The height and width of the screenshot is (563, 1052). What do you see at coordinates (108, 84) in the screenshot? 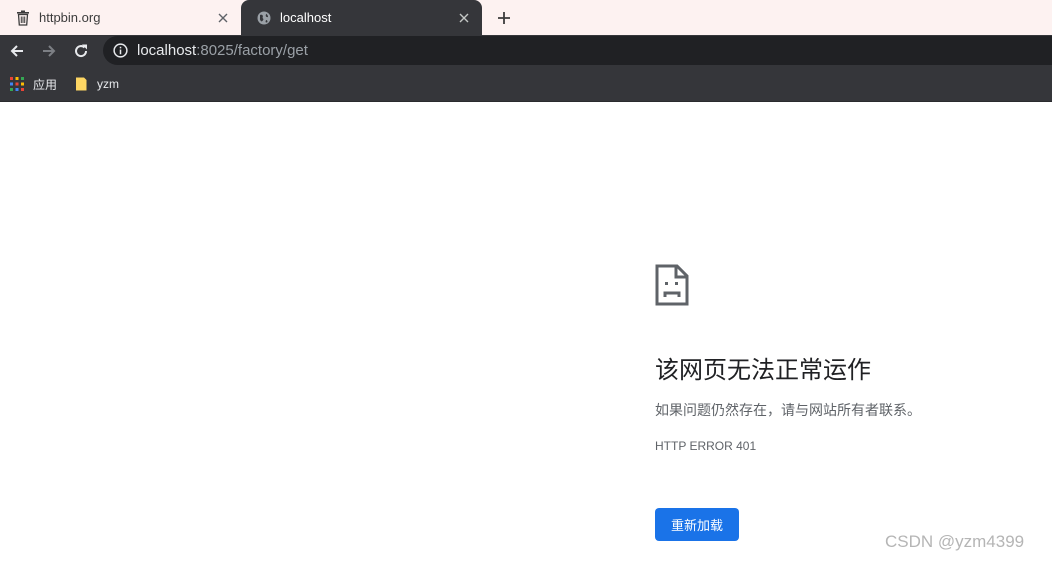
I see `bookmark-label: yzm` at bounding box center [108, 84].